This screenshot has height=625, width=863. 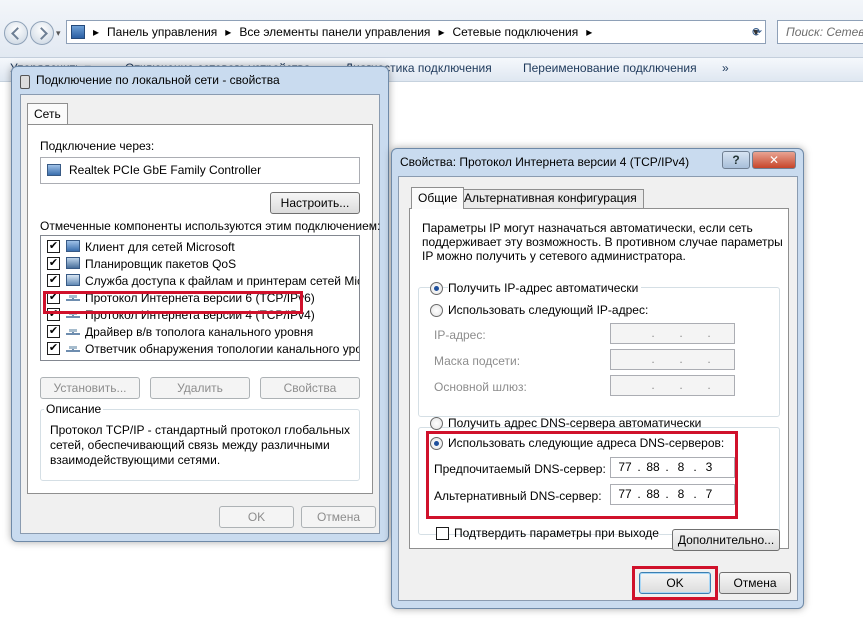 What do you see at coordinates (74, 409) in the screenshot?
I see `description-title: Описание` at bounding box center [74, 409].